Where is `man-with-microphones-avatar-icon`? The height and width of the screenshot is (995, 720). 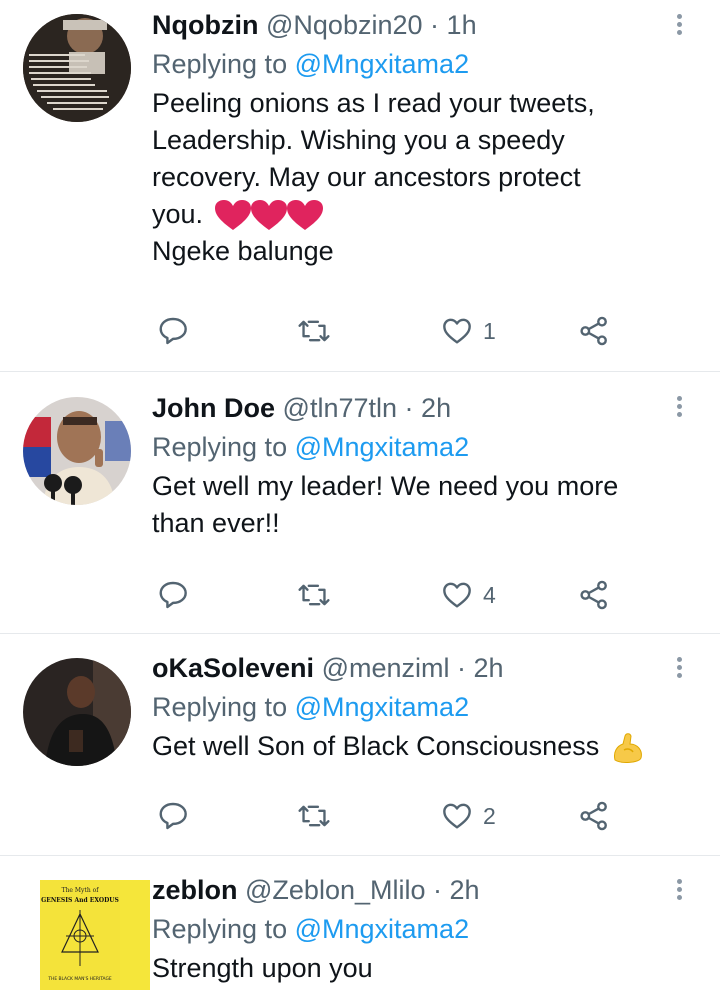
man-with-microphones-avatar-icon is located at coordinates (77, 451).